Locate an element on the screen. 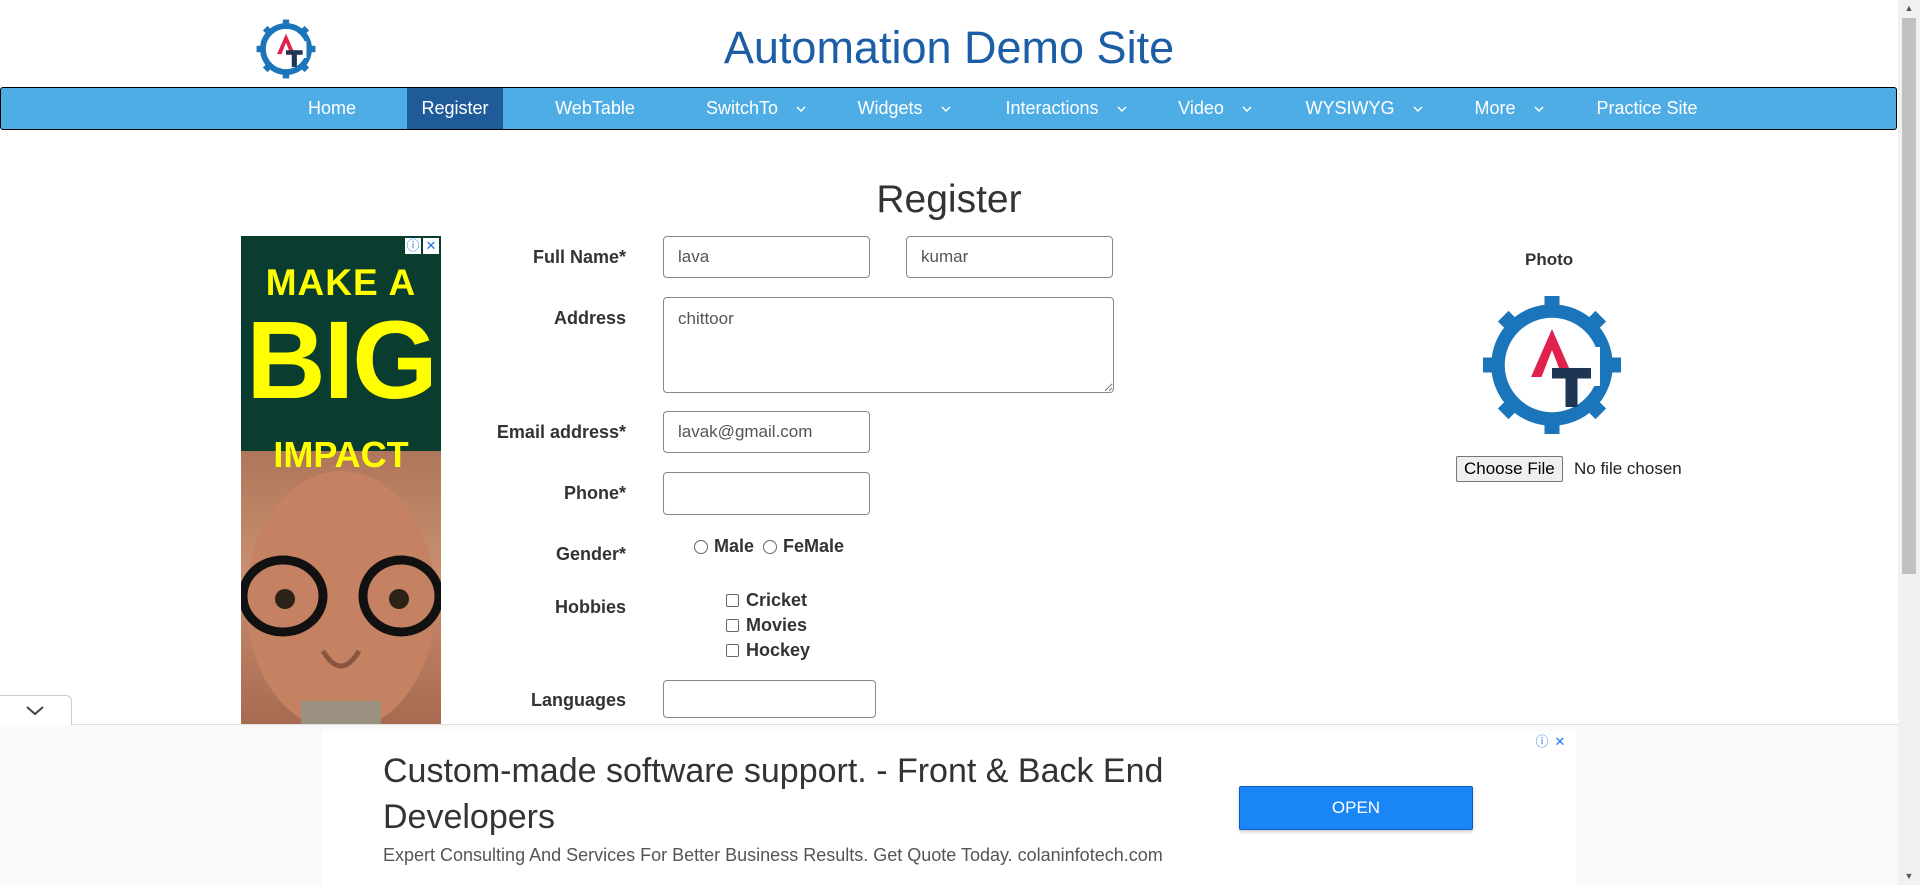 This screenshot has height=885, width=1920. languages-label: Languages is located at coordinates (578, 700).